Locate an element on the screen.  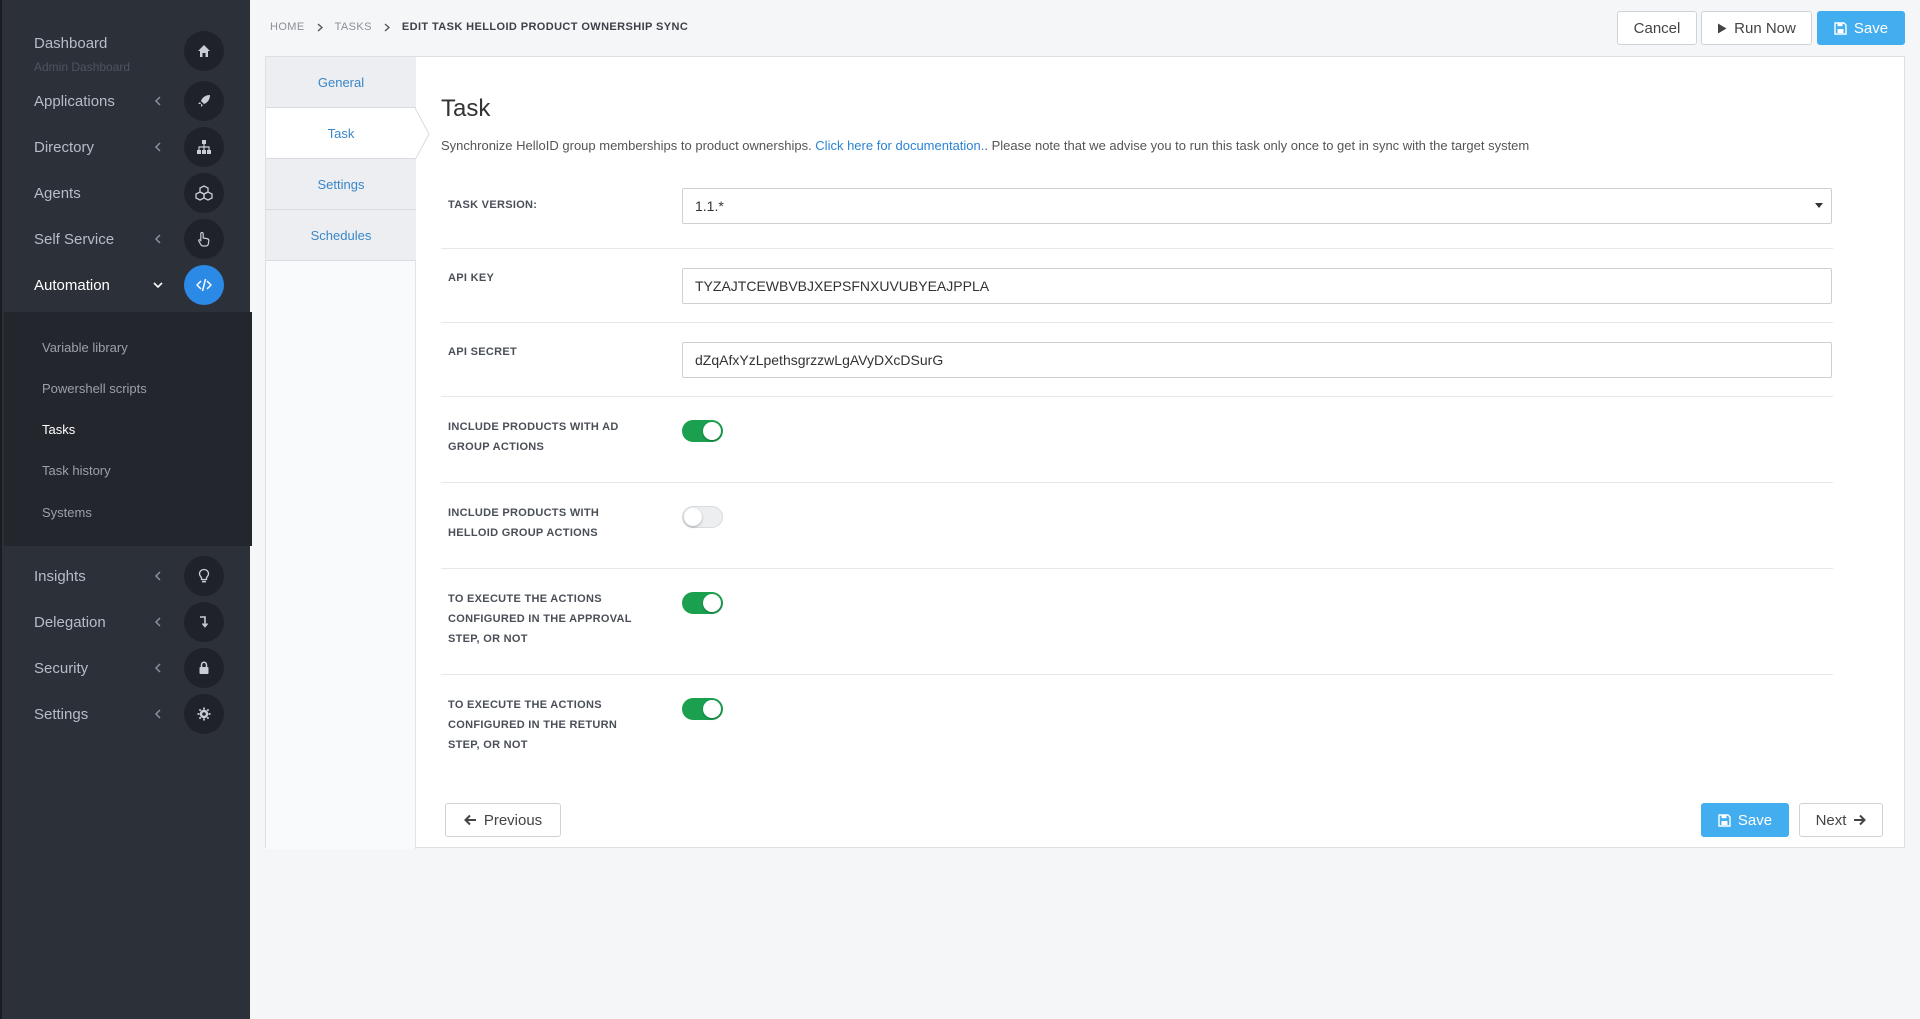
tab-general: General is located at coordinates (341, 82).